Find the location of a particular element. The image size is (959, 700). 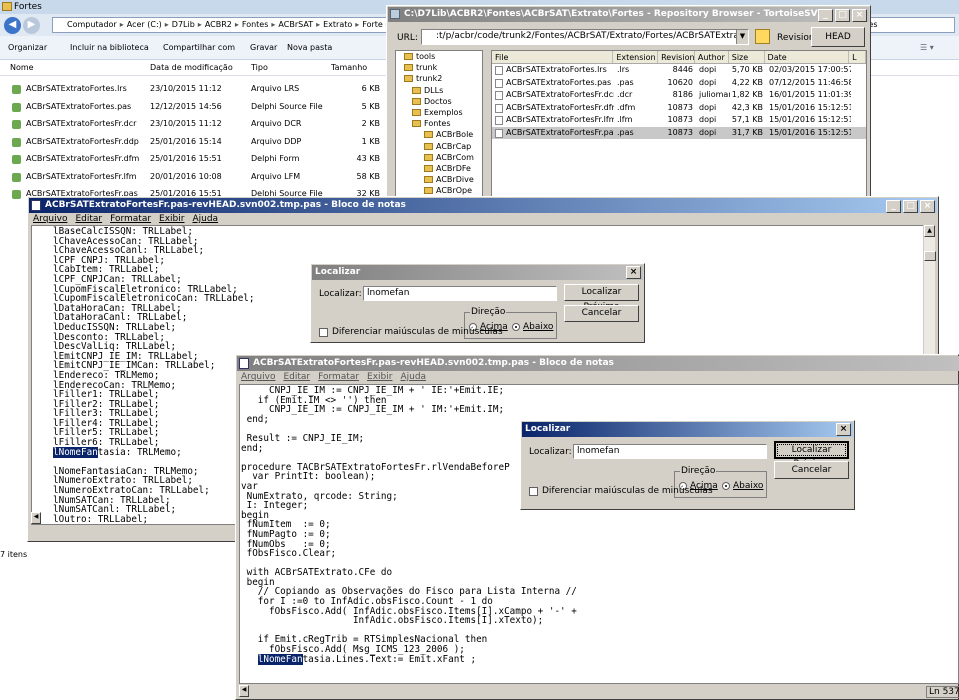

file-size: 5 KB is located at coordinates (370, 106).